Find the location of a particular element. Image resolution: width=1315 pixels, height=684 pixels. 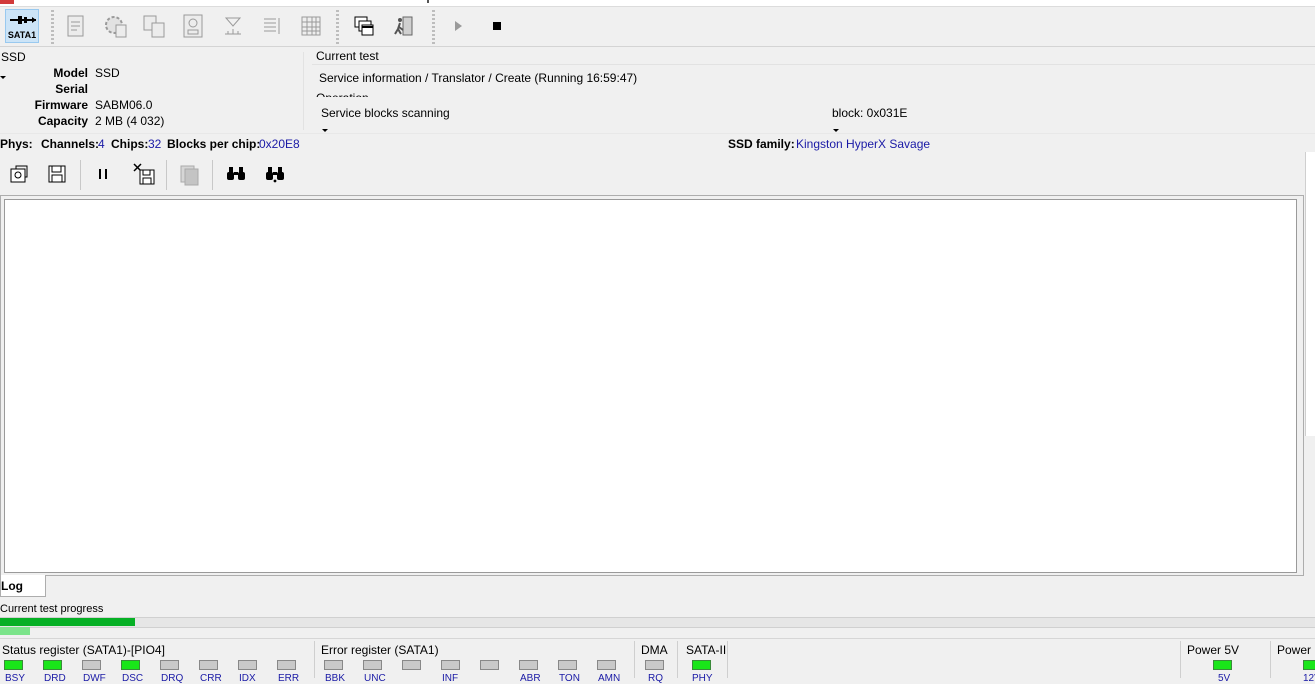

serial-label: Serial is located at coordinates (71, 89).